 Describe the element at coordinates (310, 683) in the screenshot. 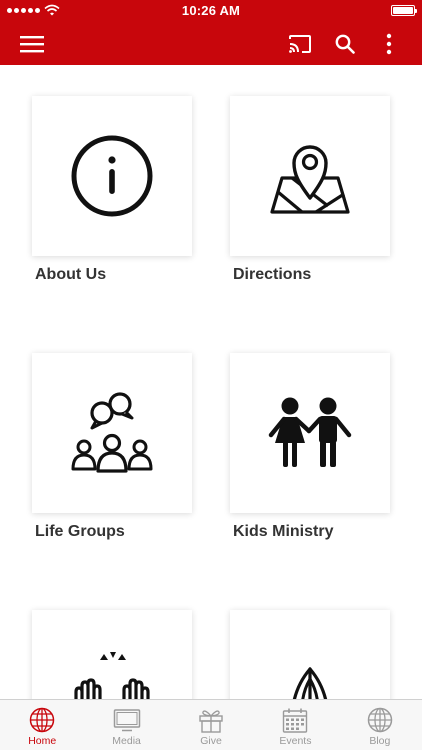

I see `praying-hands-icon` at that location.